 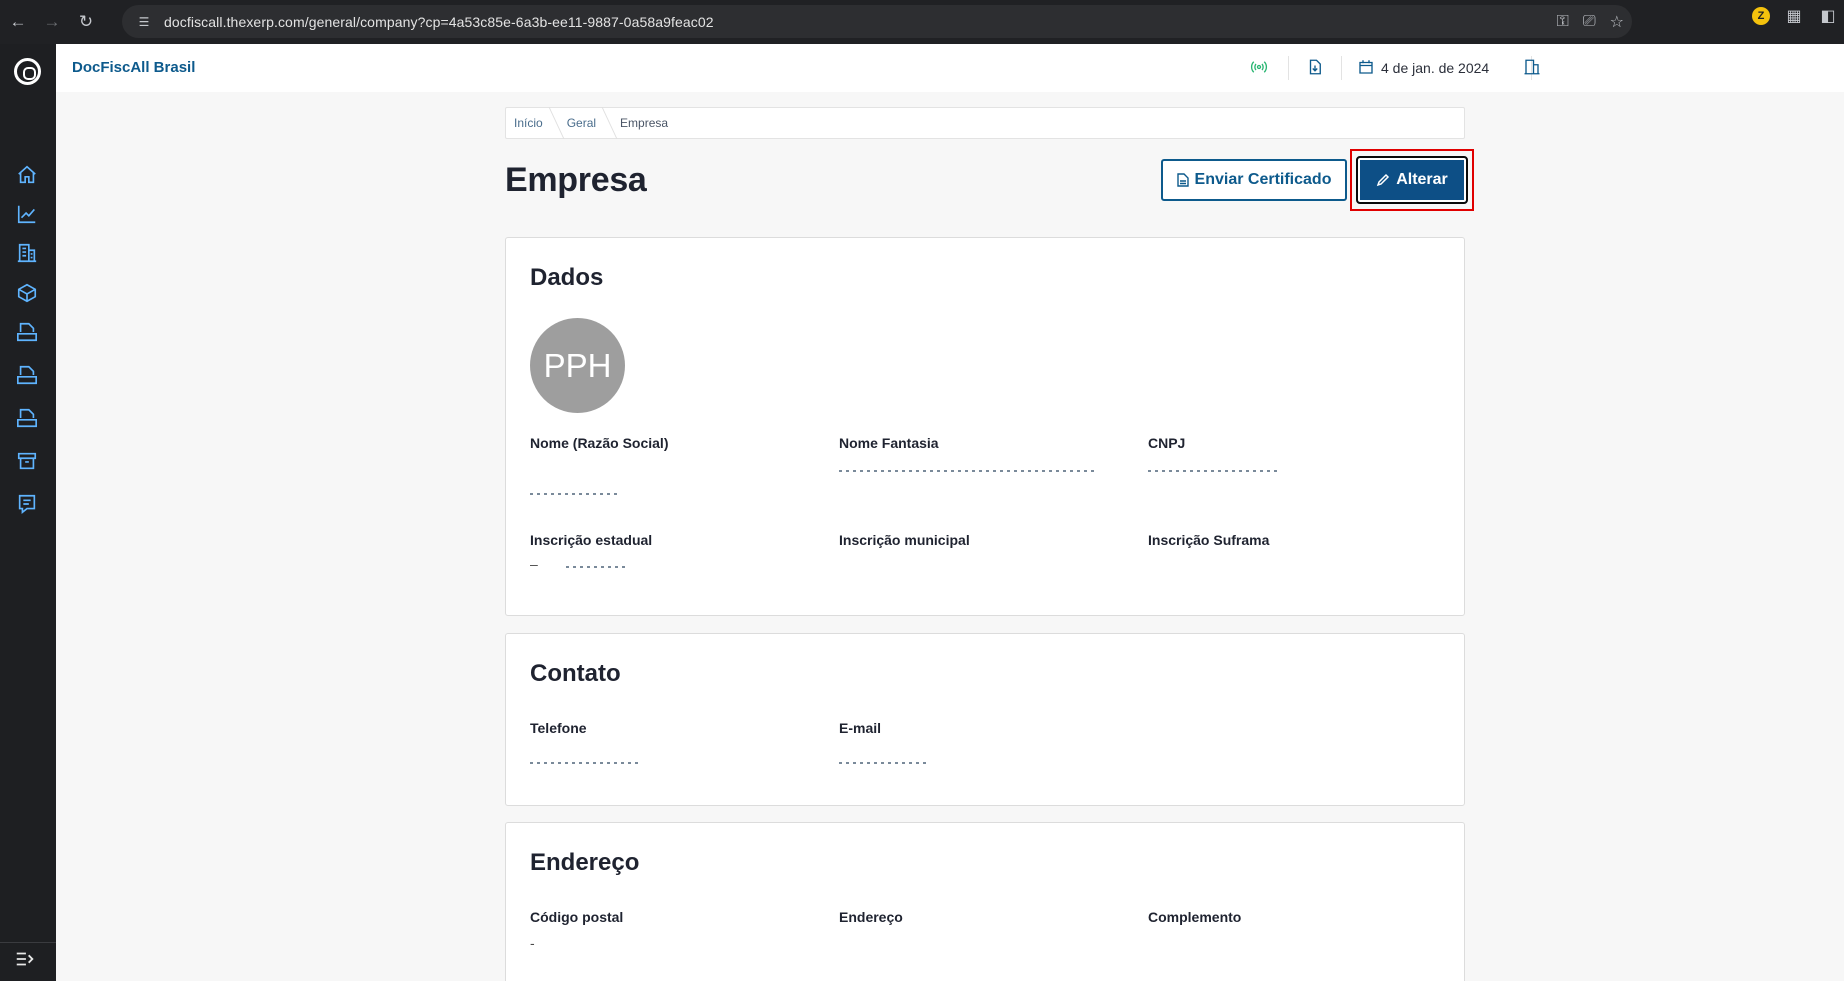 What do you see at coordinates (1316, 68) in the screenshot?
I see `certificate-download-icon` at bounding box center [1316, 68].